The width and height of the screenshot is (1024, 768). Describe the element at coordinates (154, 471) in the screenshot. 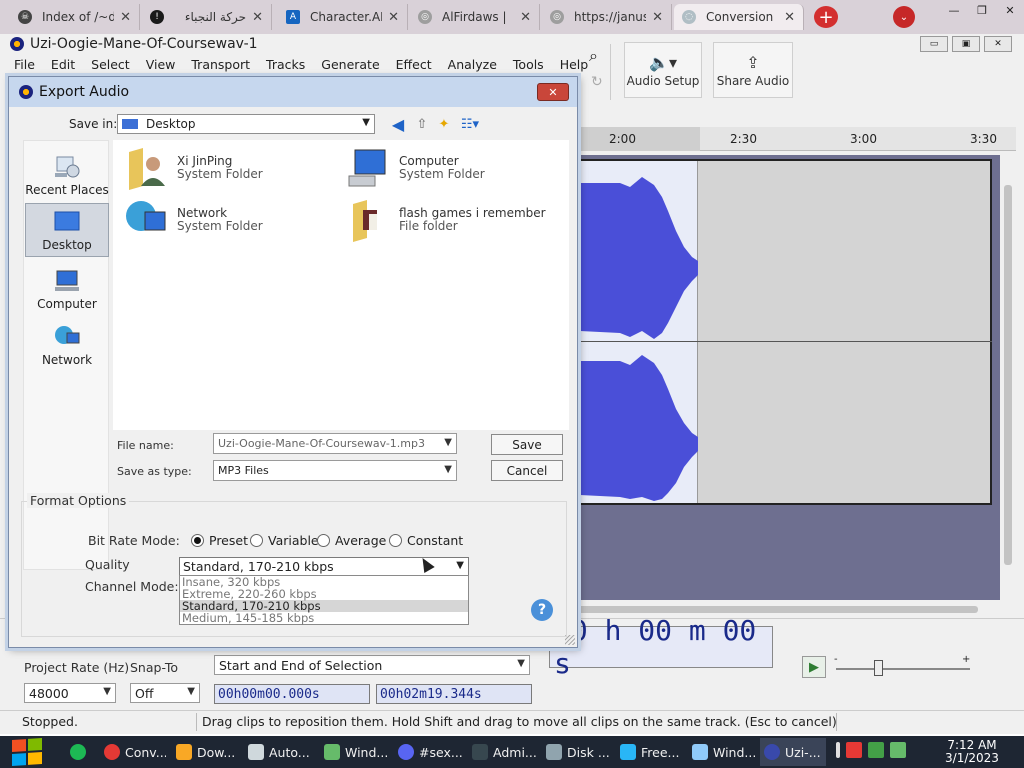

I see `save-as-type-label: Save as type:` at that location.